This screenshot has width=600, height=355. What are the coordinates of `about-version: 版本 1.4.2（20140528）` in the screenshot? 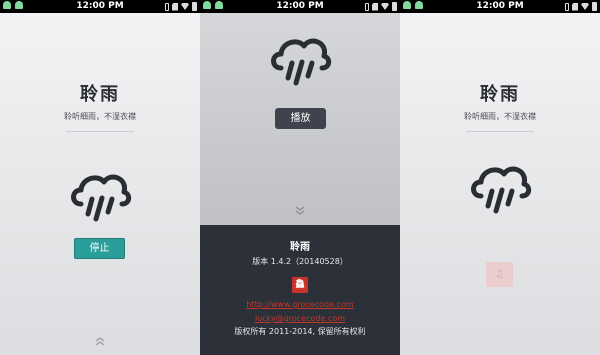 It's located at (300, 261).